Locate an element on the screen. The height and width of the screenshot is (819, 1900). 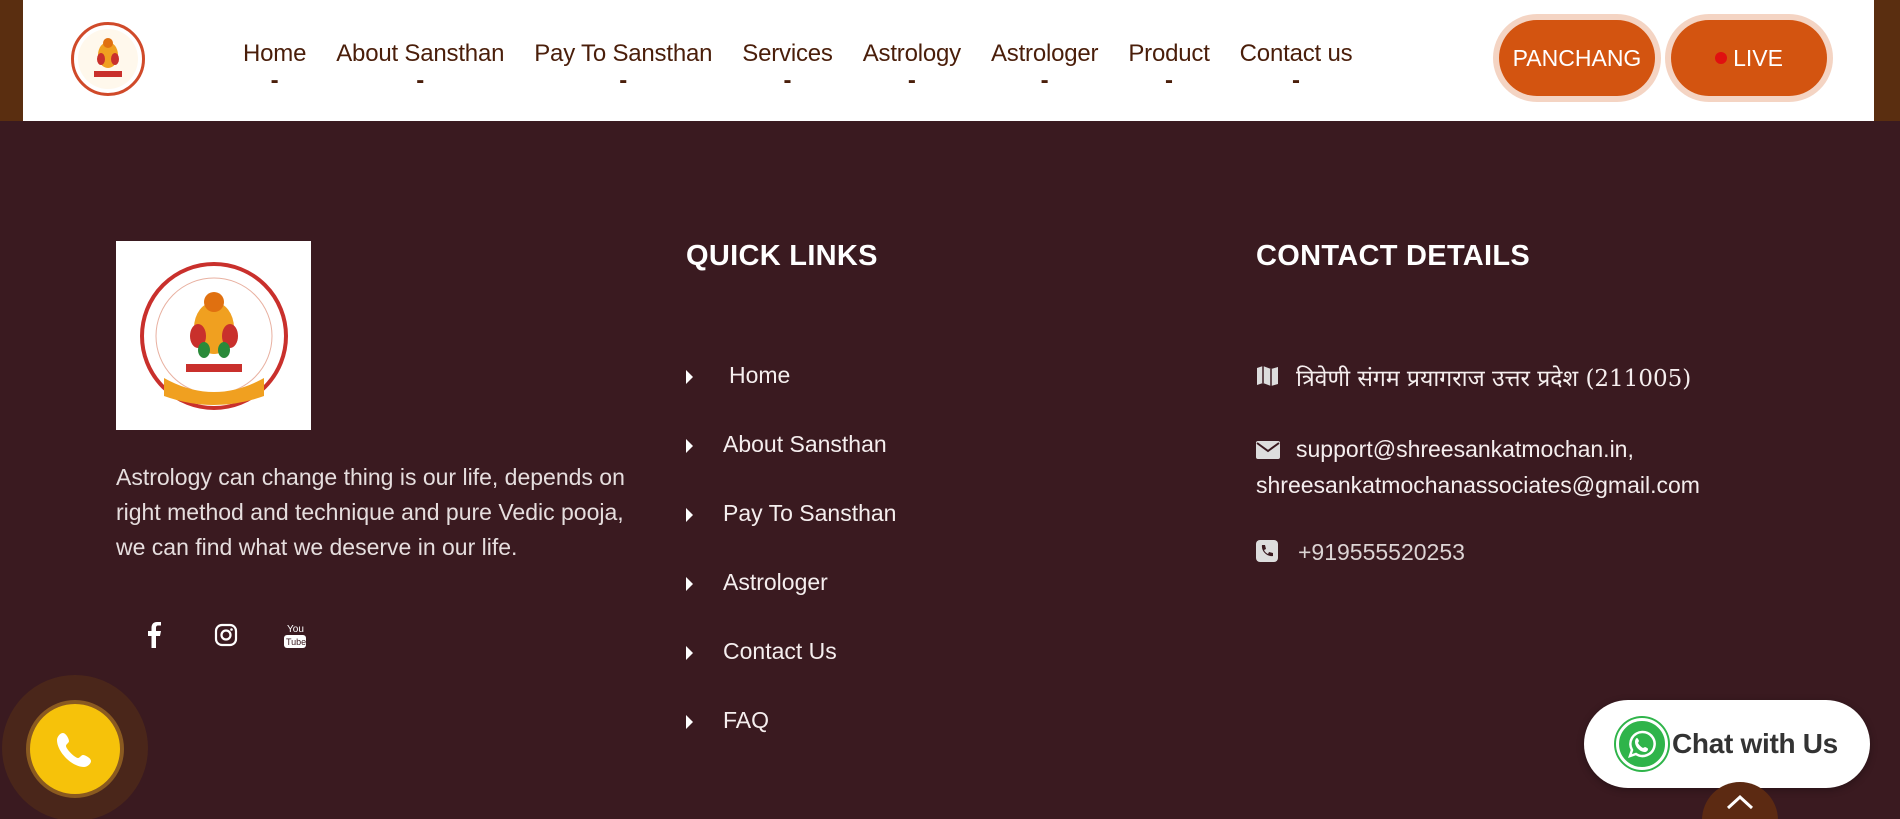
nav-about-sansthan: About Sansthan - is located at coordinates (420, 67).